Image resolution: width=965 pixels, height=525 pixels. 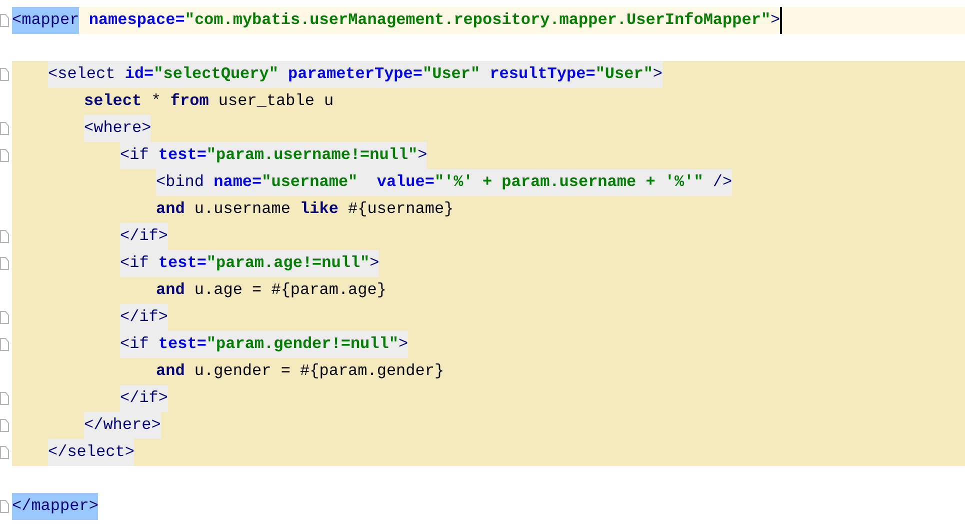 I want to click on code-line: and u.username like #{username}, so click(x=305, y=209).